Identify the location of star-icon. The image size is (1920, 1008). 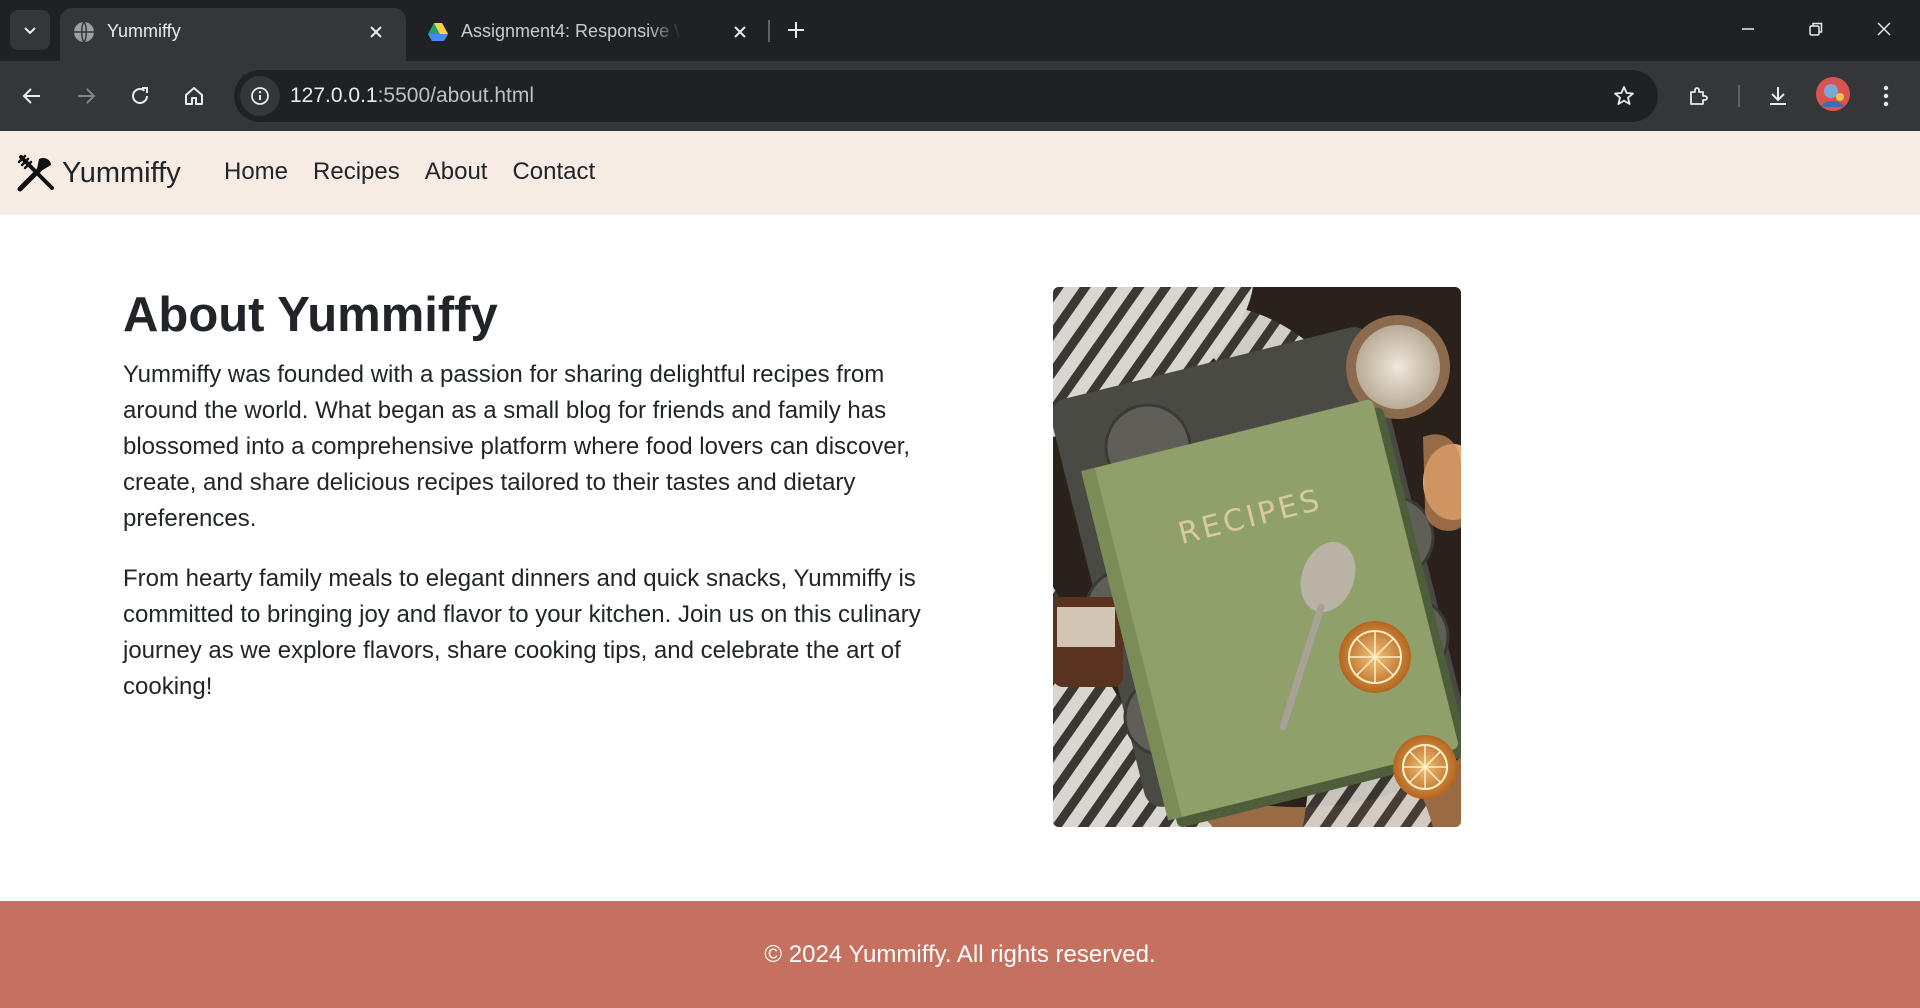
(1624, 95).